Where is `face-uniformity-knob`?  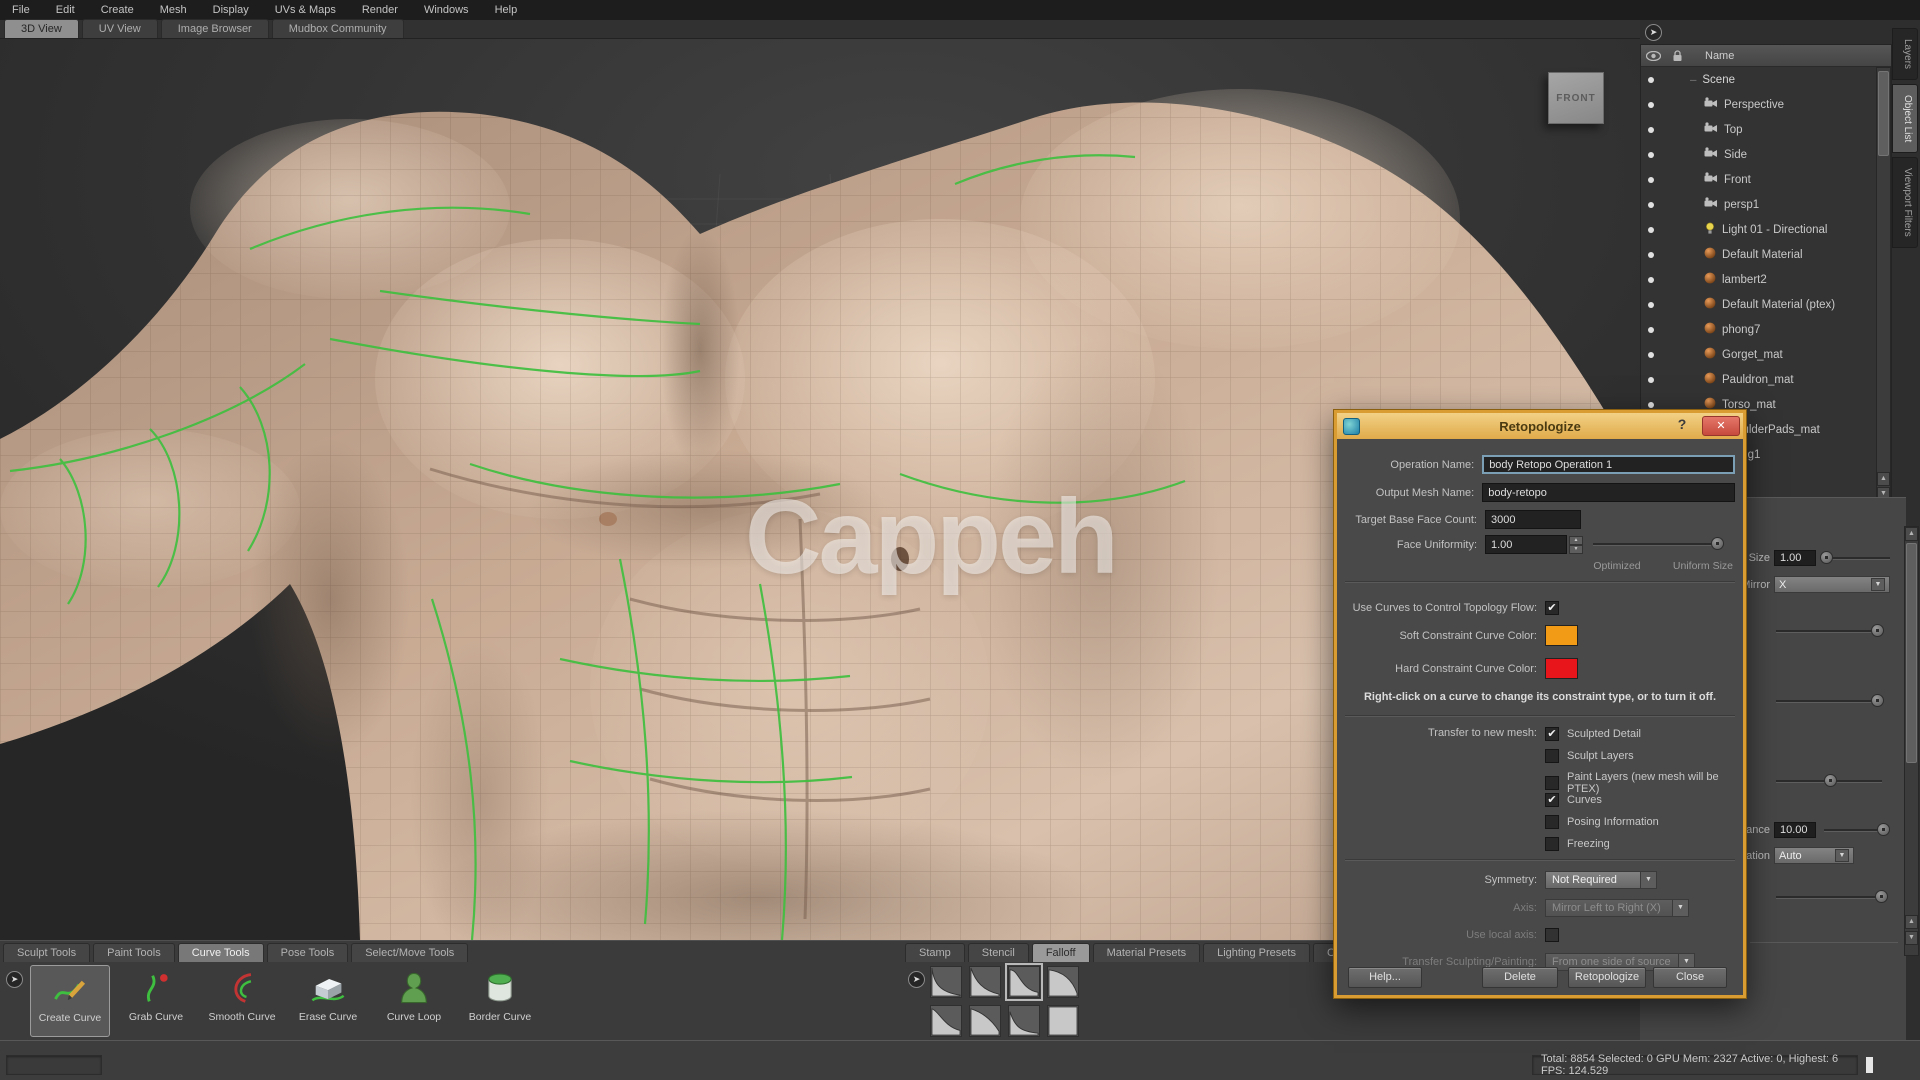
face-uniformity-knob is located at coordinates (1717, 543).